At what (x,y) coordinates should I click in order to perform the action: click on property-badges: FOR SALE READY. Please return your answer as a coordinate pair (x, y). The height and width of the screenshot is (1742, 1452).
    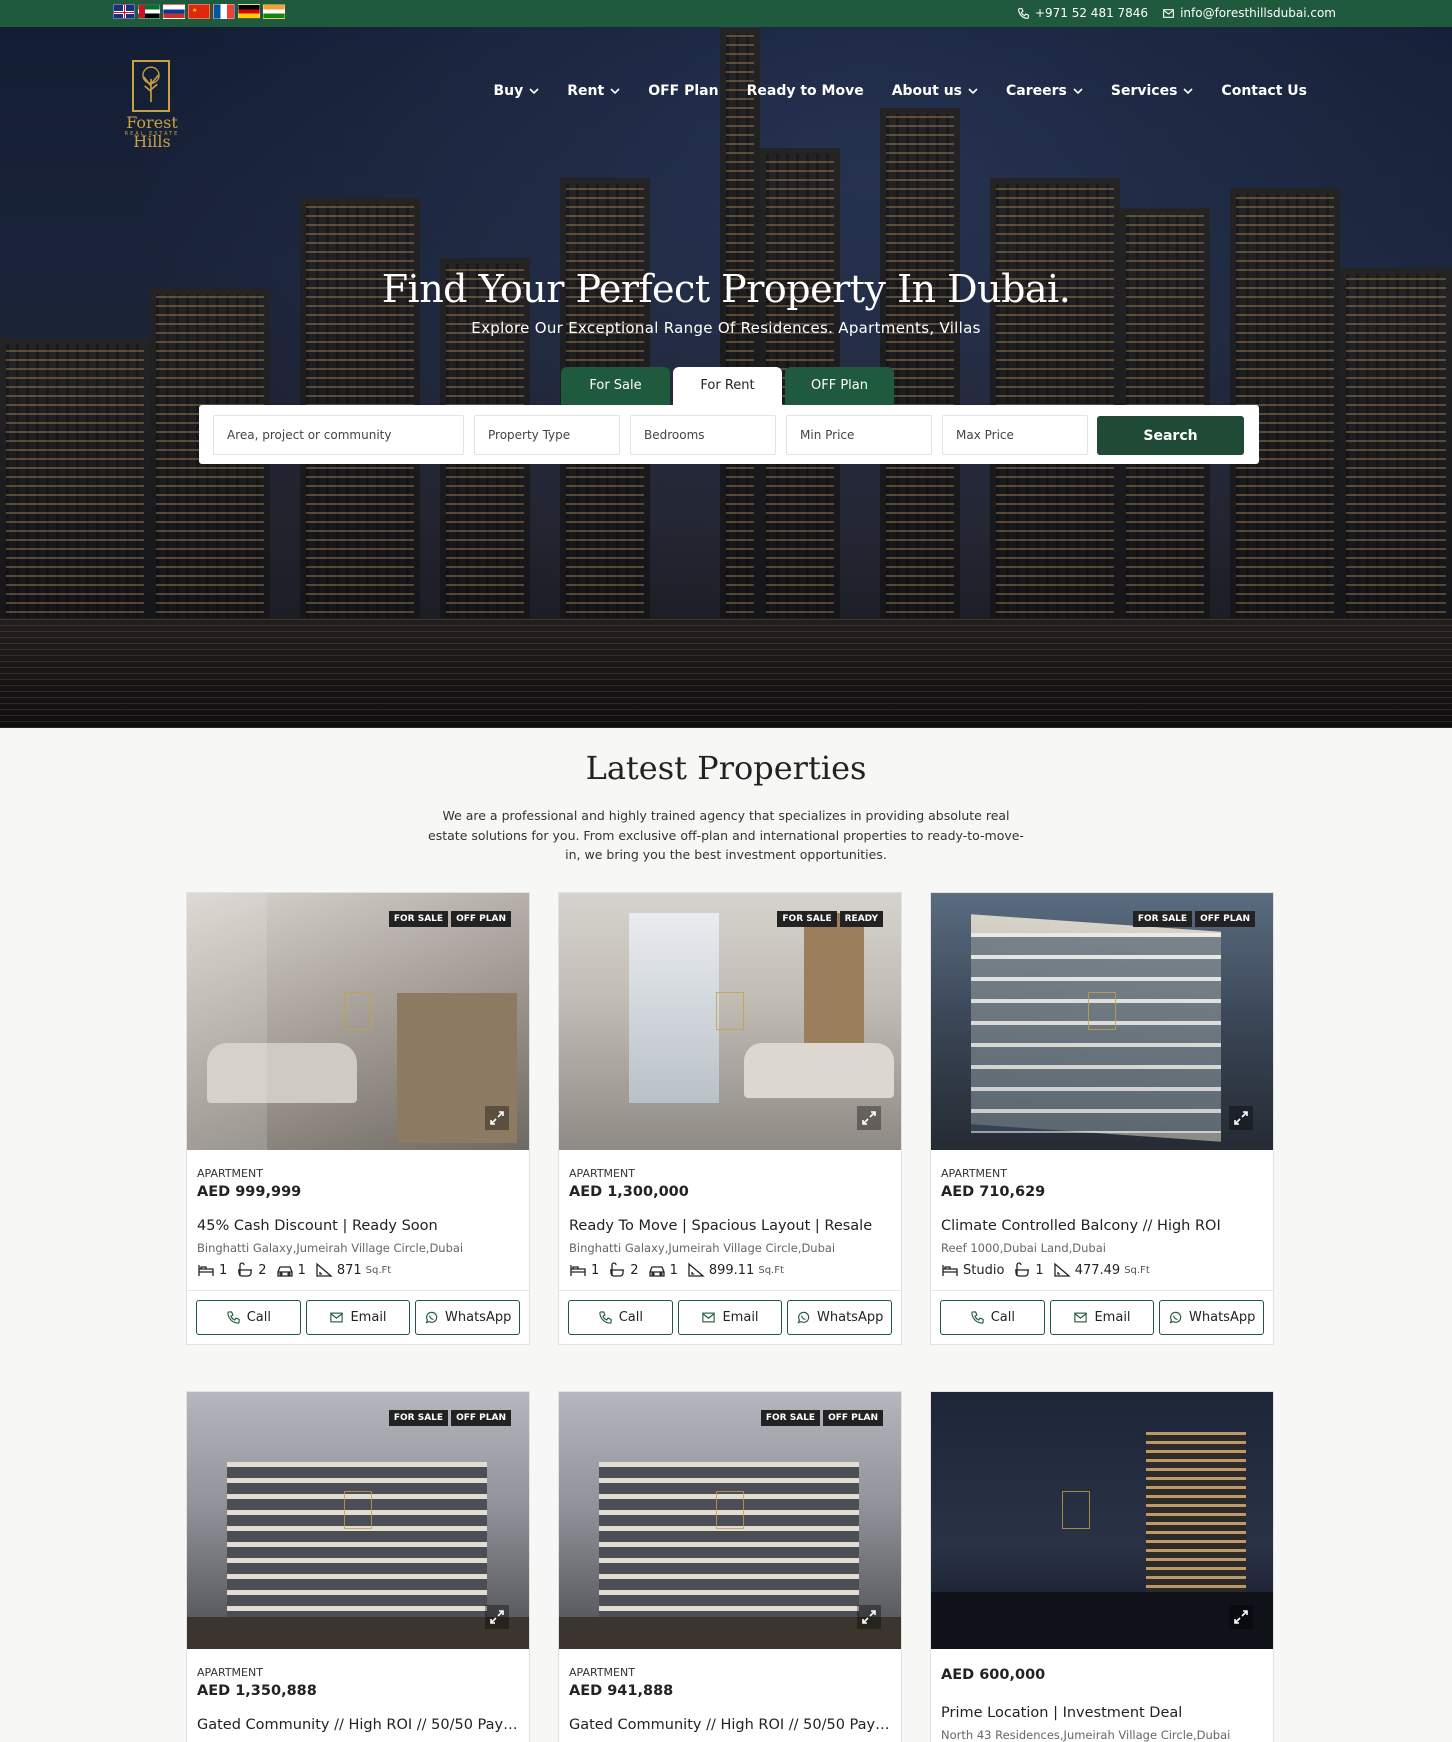
    Looking at the image, I should click on (830, 919).